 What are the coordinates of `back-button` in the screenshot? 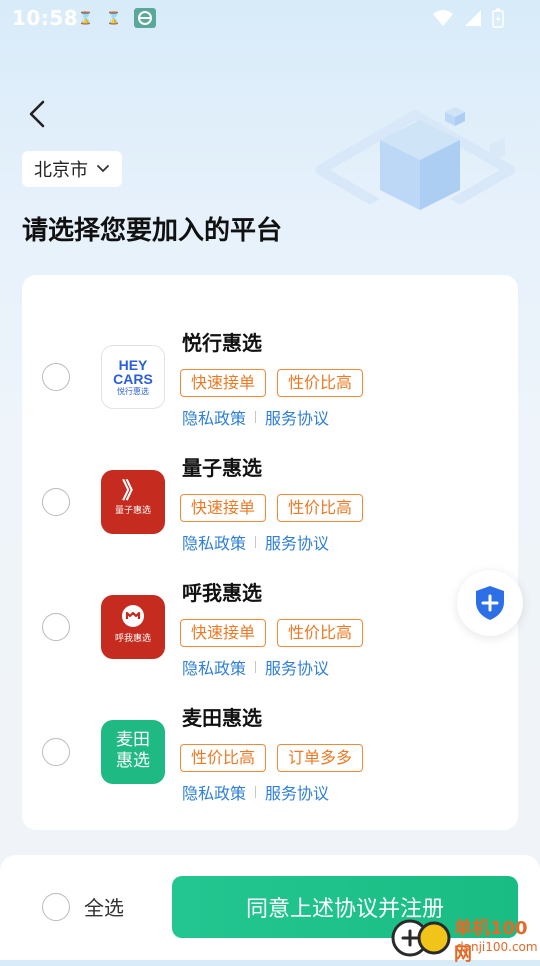 It's located at (38, 114).